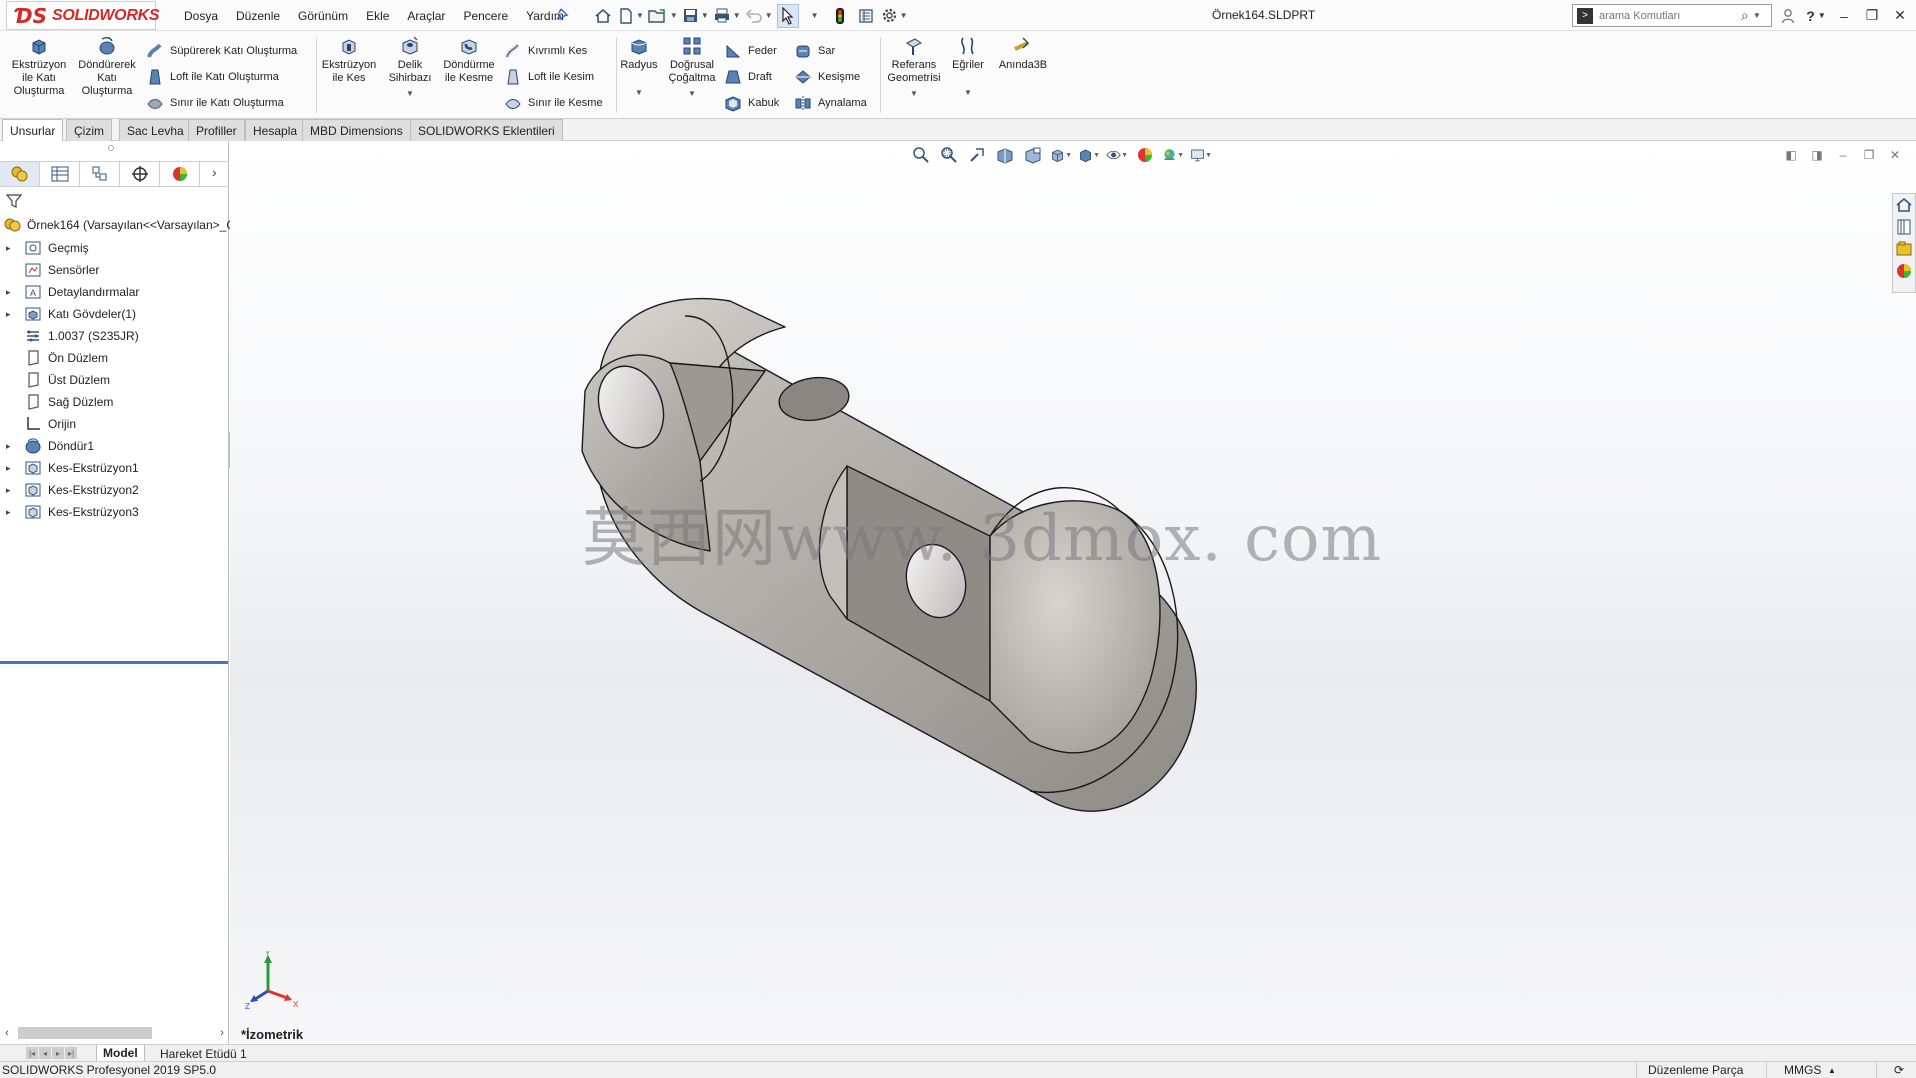 This screenshot has width=1916, height=1078. Describe the element at coordinates (631, 16) in the screenshot. I see `new-document-button: ▼` at that location.